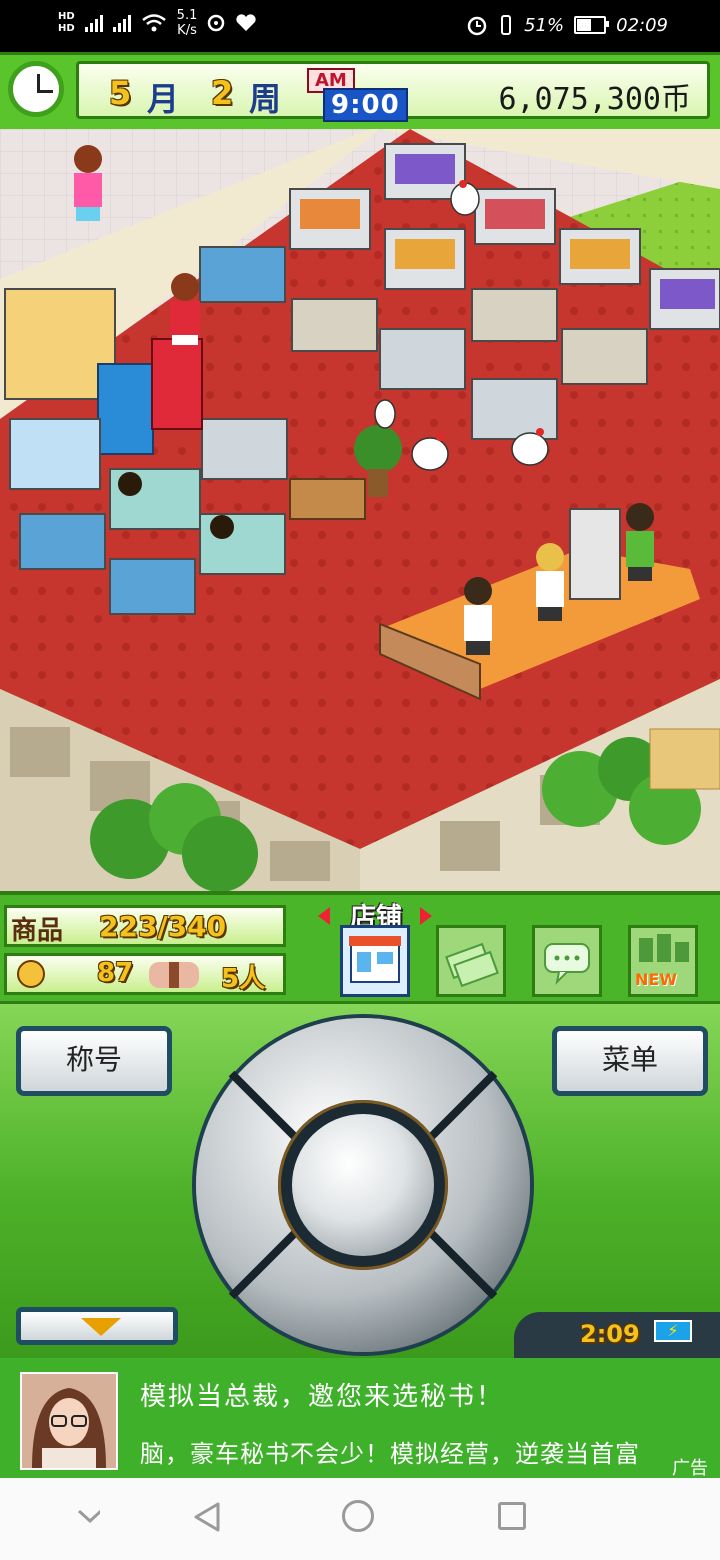 Image resolution: width=720 pixels, height=1560 pixels. Describe the element at coordinates (673, 1331) in the screenshot. I see `charging-battery-icon: ⚡` at that location.